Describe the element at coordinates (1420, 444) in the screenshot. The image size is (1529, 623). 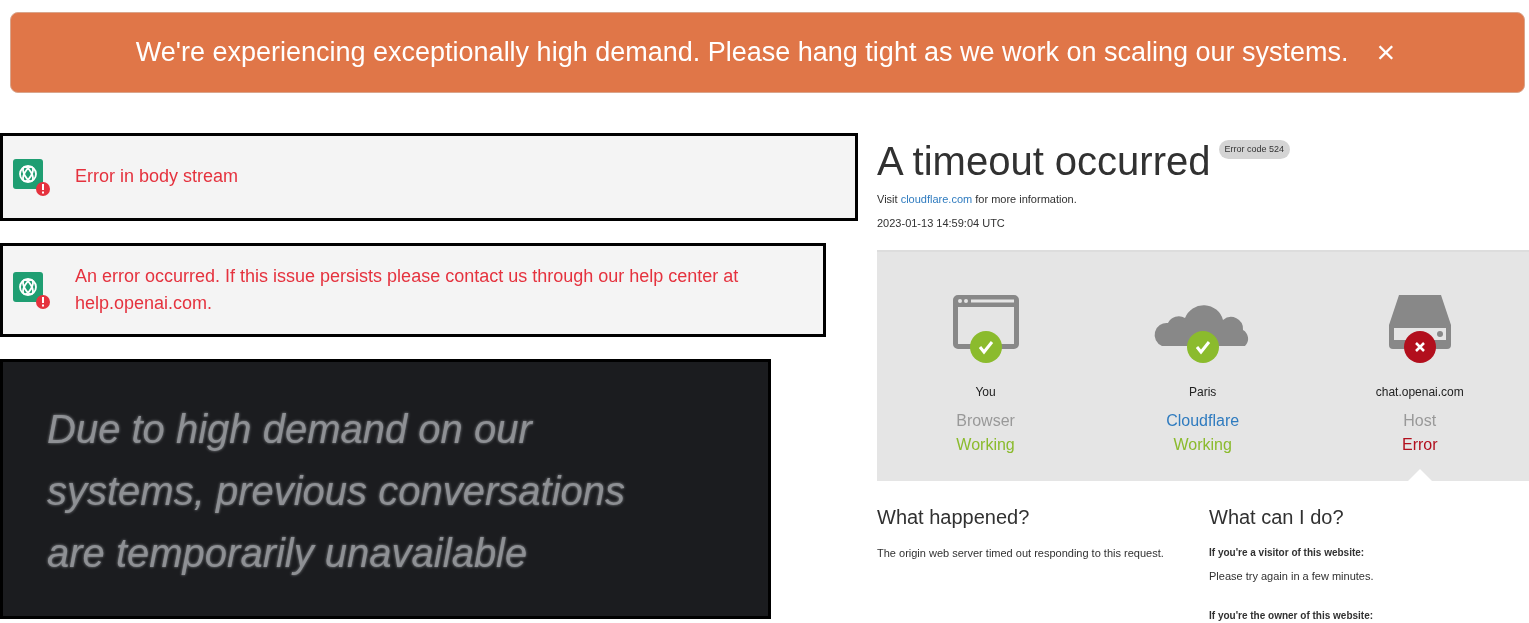
I see `status-text: Error` at that location.